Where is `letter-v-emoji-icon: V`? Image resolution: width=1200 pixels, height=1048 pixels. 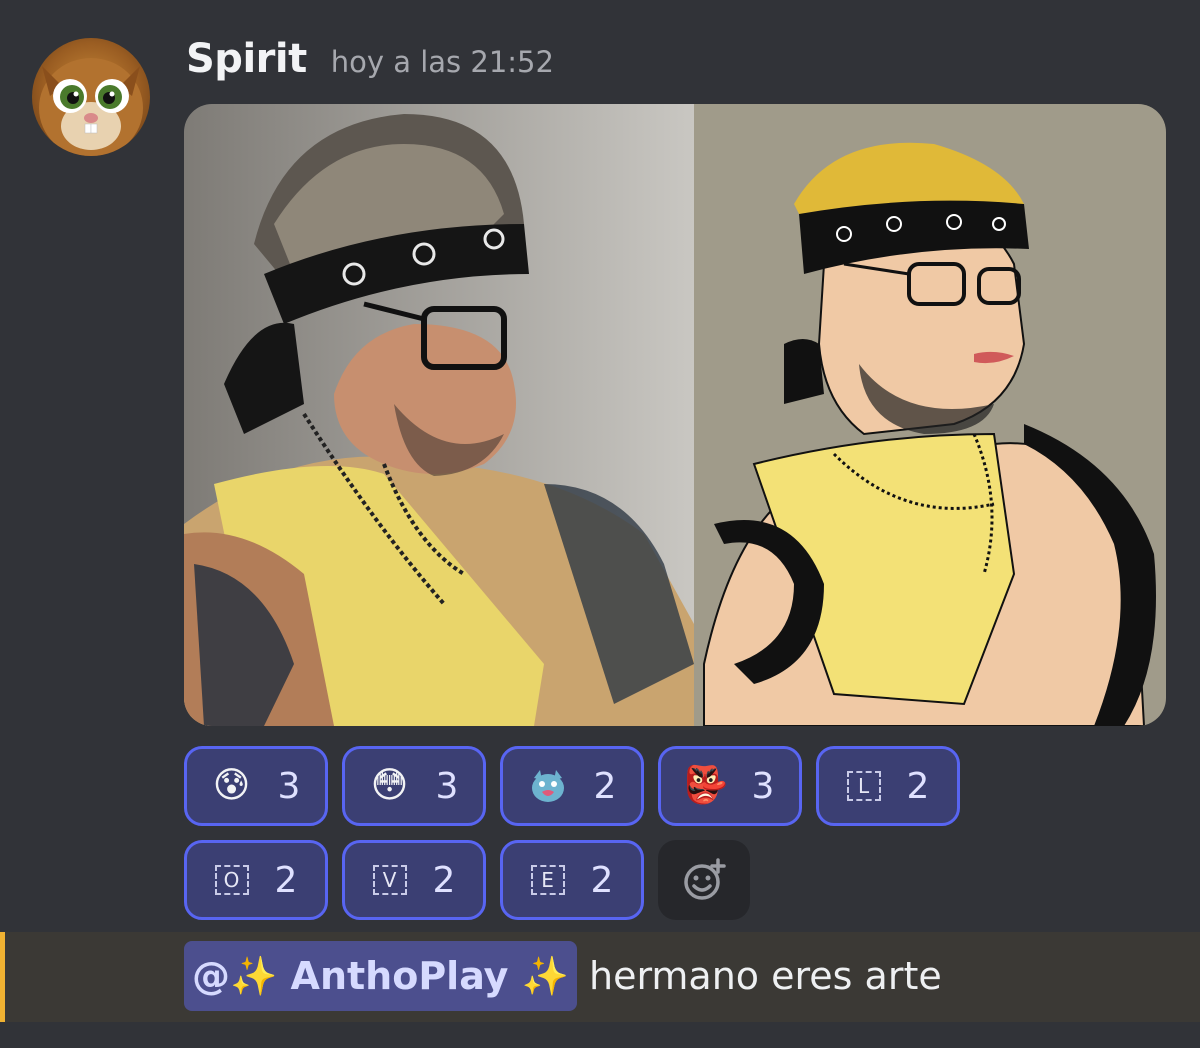 letter-v-emoji-icon: V is located at coordinates (389, 880).